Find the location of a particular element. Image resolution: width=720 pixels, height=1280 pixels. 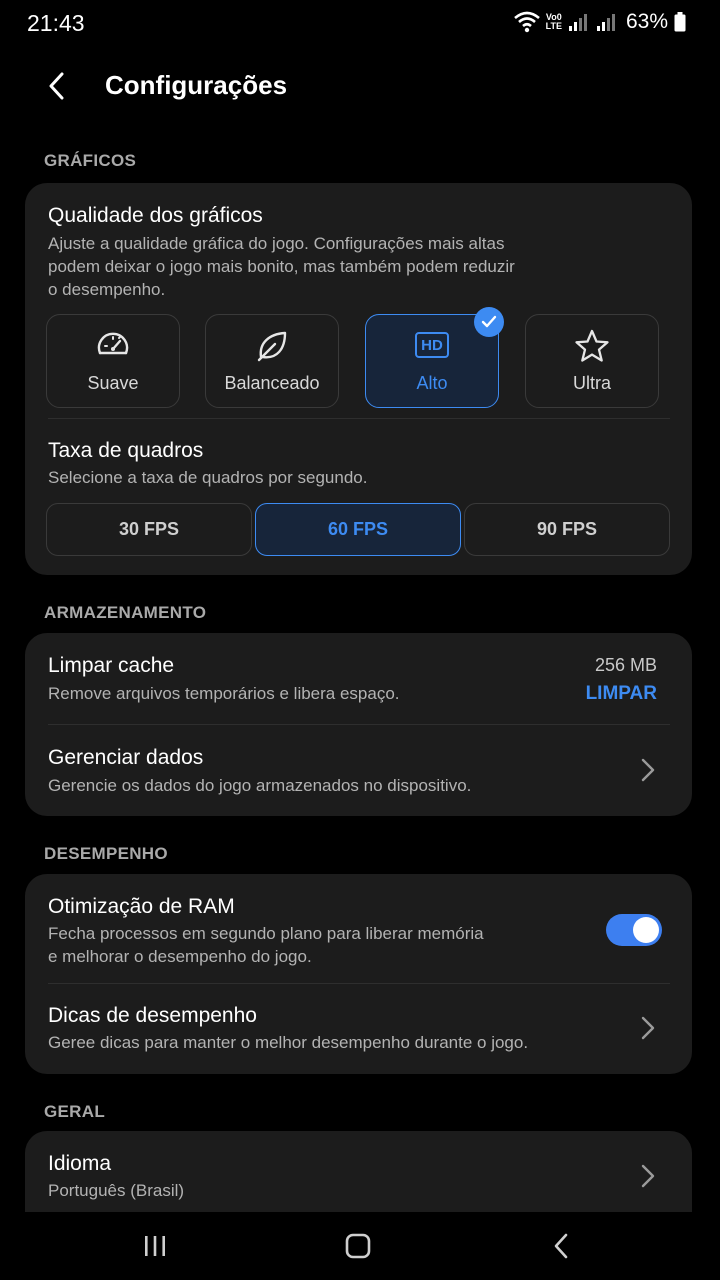

recents-button is located at coordinates (155, 1246).